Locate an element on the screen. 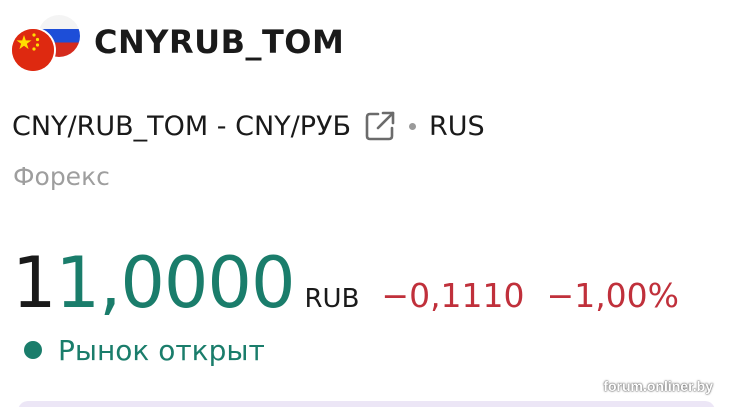  currency-flags is located at coordinates (45, 42).